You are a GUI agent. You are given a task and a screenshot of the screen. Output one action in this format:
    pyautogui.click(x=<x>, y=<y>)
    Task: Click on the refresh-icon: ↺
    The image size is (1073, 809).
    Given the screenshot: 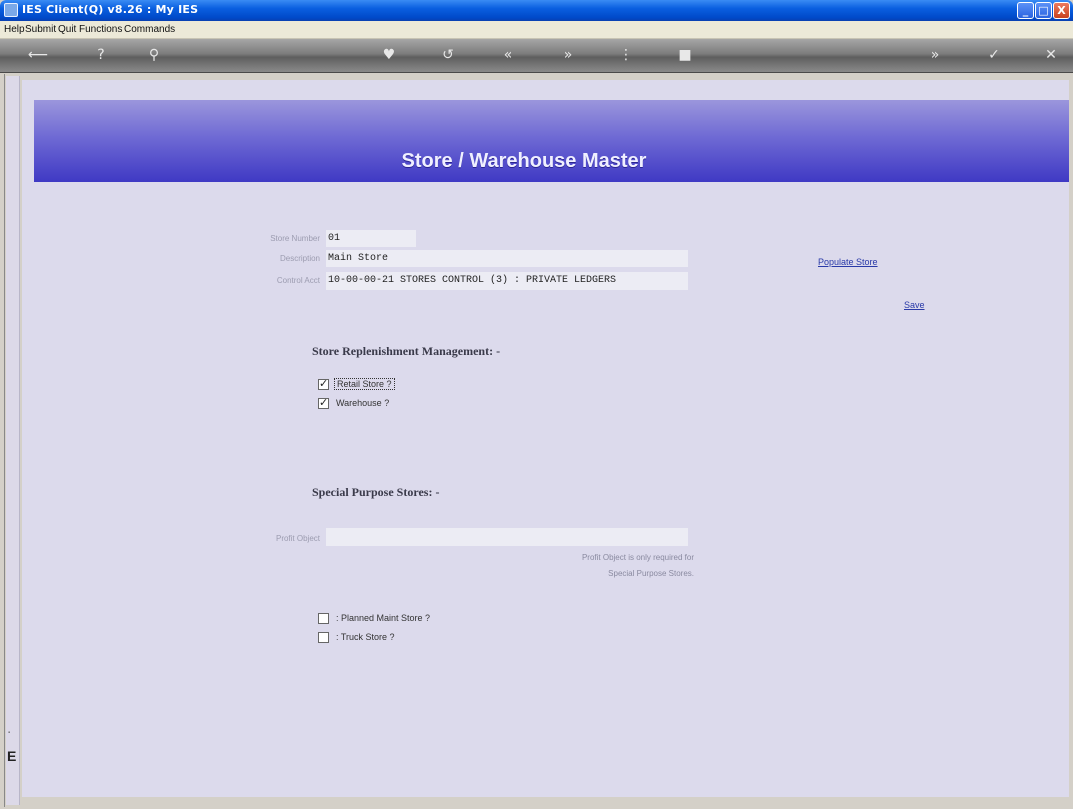 What is the action you would take?
    pyautogui.click(x=448, y=55)
    